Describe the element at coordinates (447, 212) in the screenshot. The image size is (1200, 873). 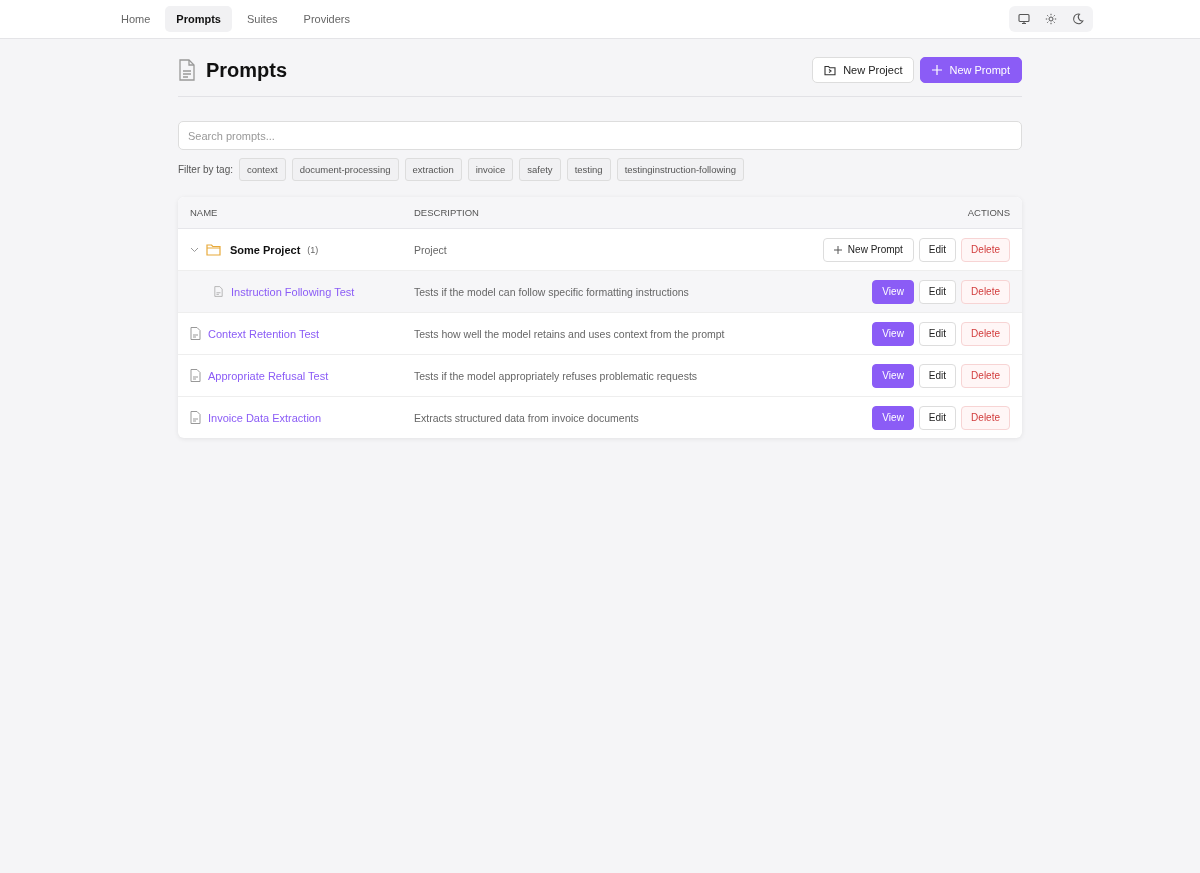
I see `column-header: DESCRIPTION` at that location.